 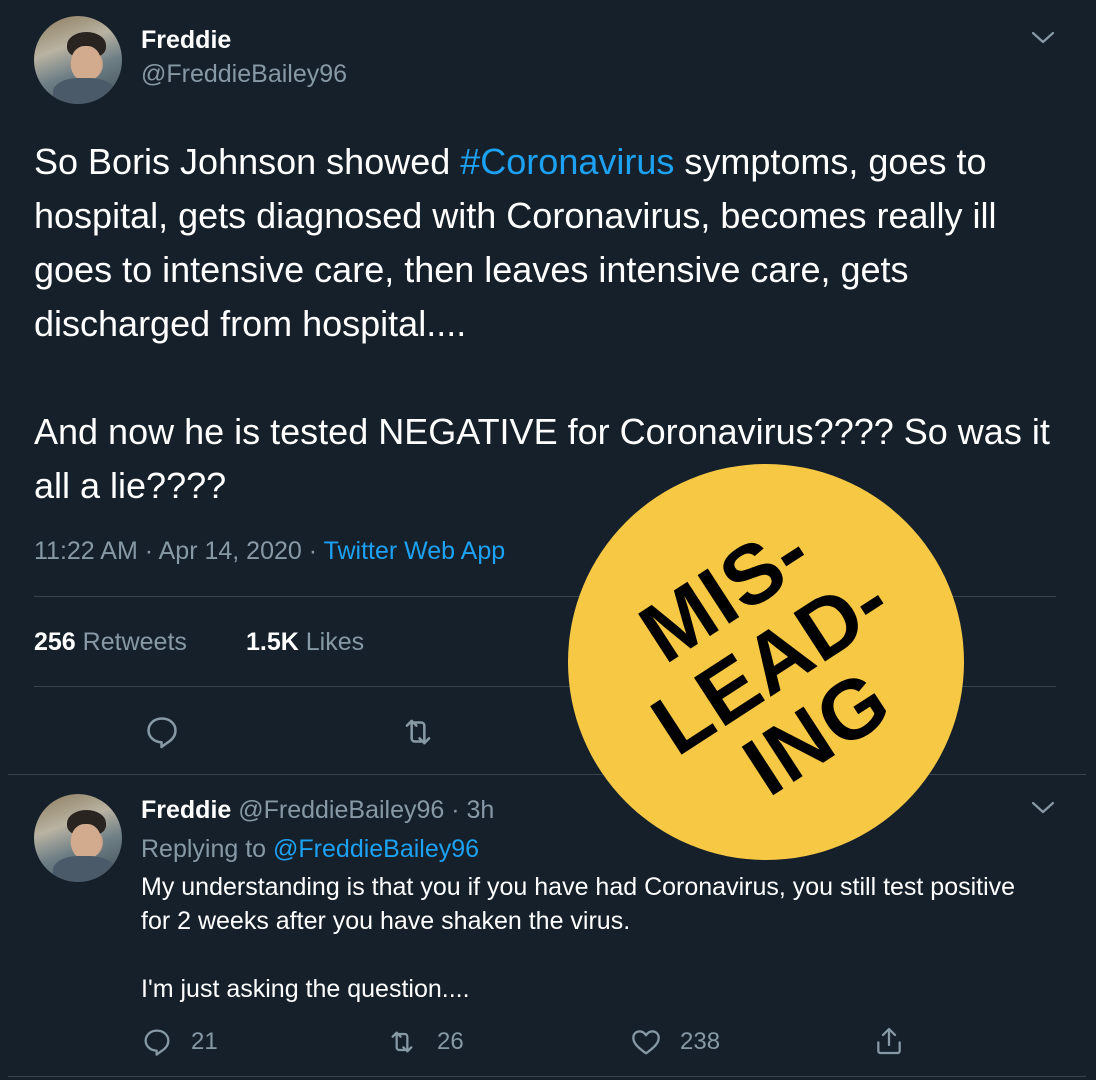 I want to click on retweets-stat: 256 Retweets, so click(x=110, y=642).